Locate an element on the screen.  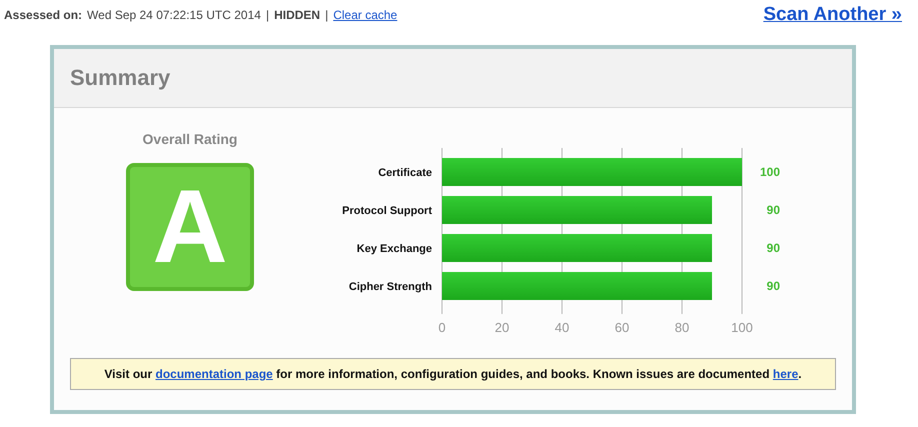
score-value: 100 is located at coordinates (770, 172).